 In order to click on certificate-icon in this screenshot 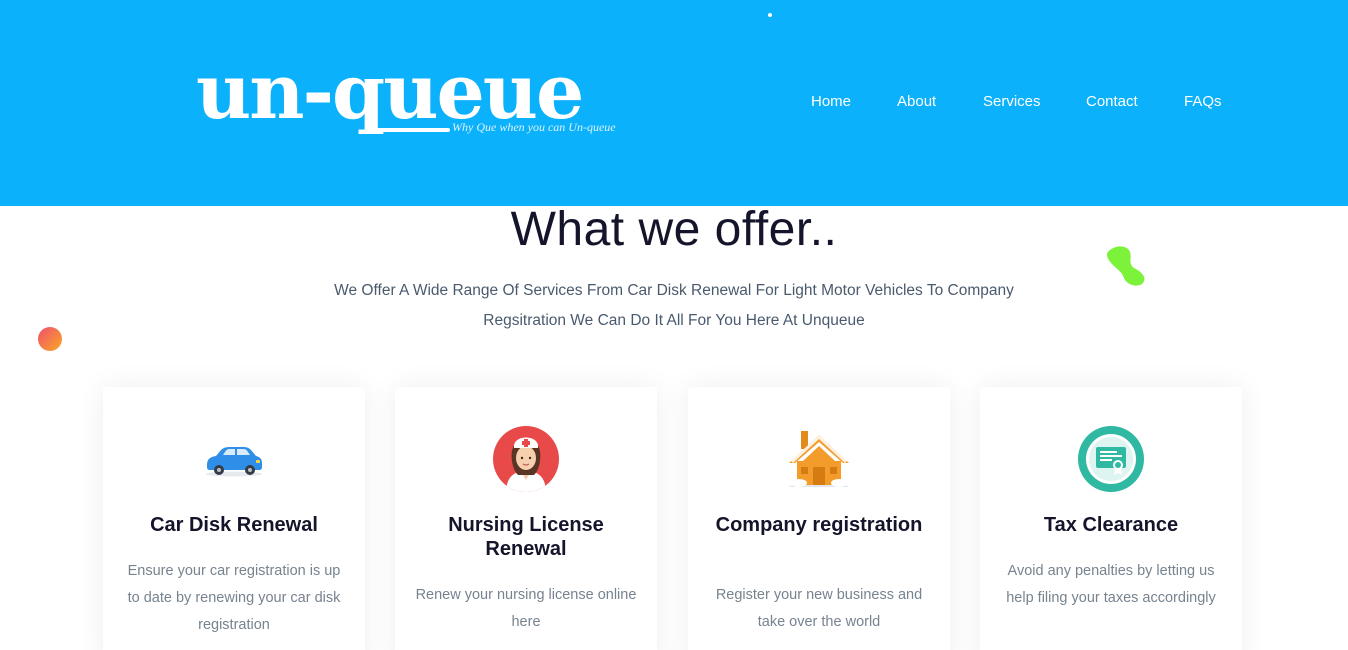, I will do `click(1111, 459)`.